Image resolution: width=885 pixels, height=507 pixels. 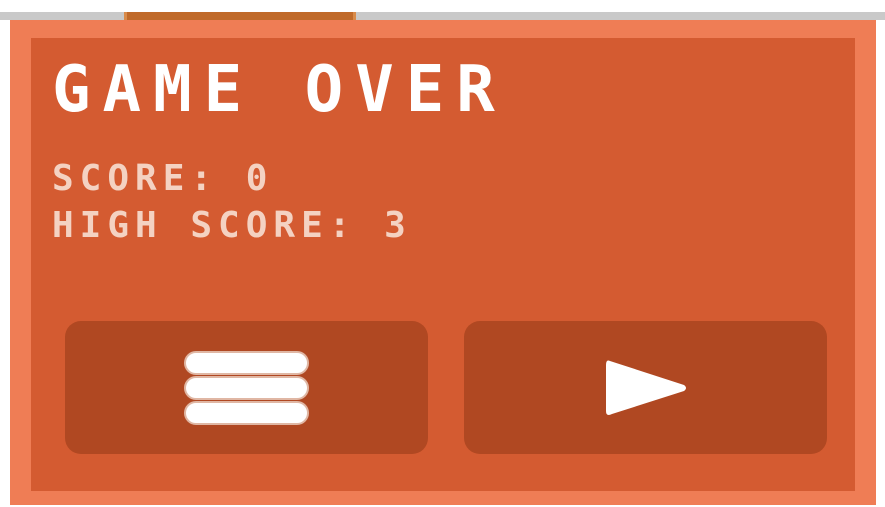 I want to click on menu-button, so click(x=246, y=387).